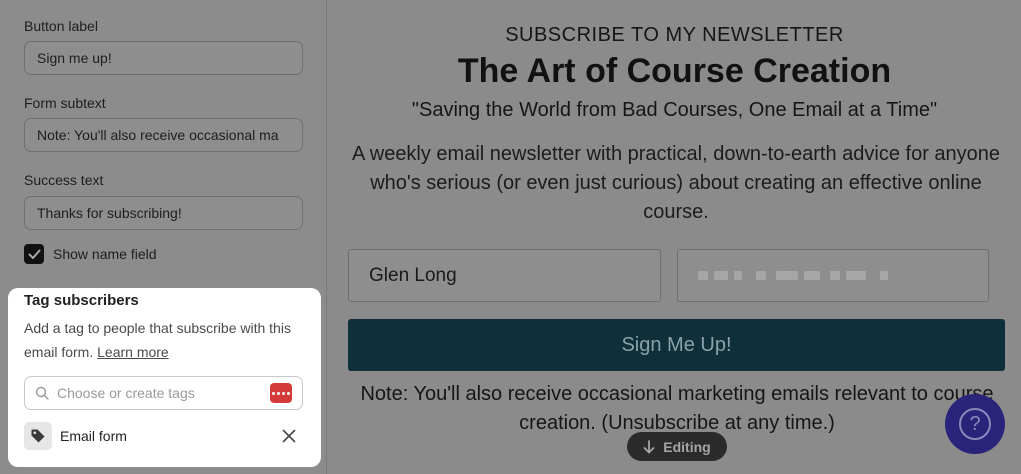 This screenshot has width=1021, height=474. I want to click on search-icon, so click(42, 393).